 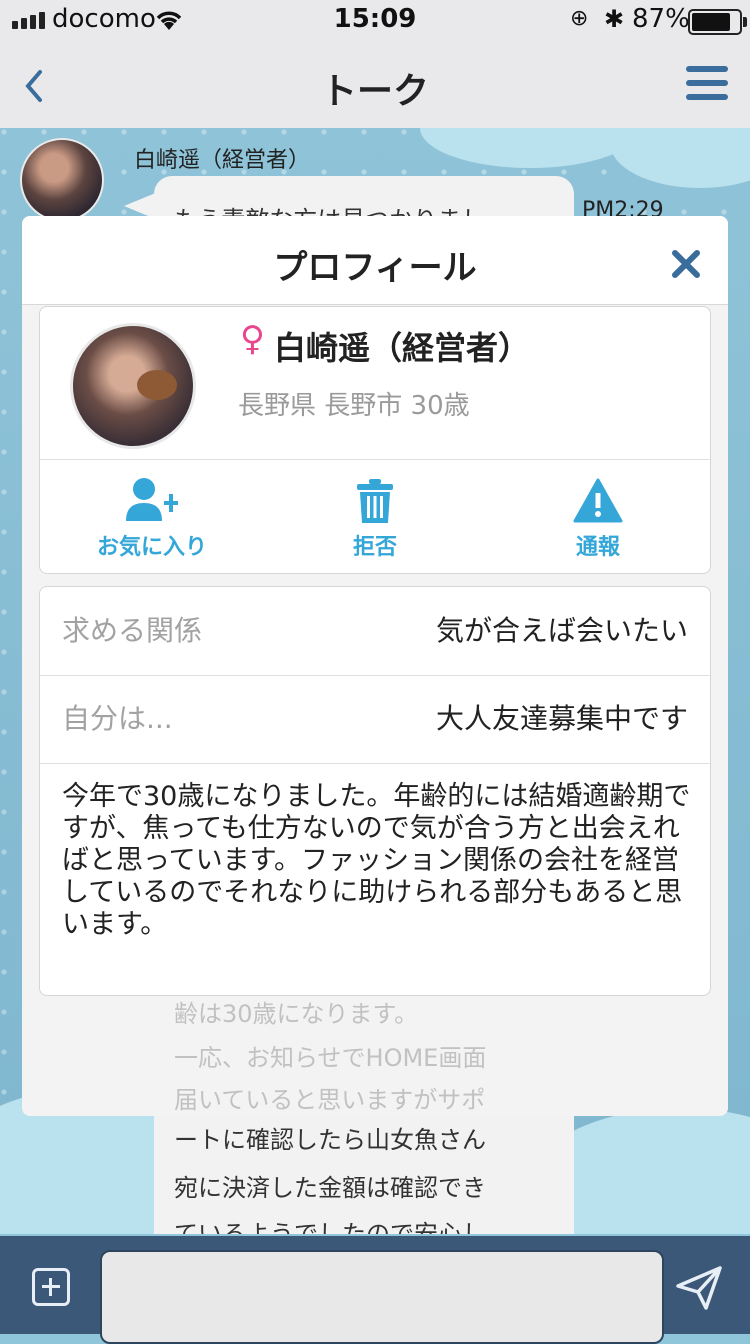 What do you see at coordinates (686, 264) in the screenshot?
I see `close-icon` at bounding box center [686, 264].